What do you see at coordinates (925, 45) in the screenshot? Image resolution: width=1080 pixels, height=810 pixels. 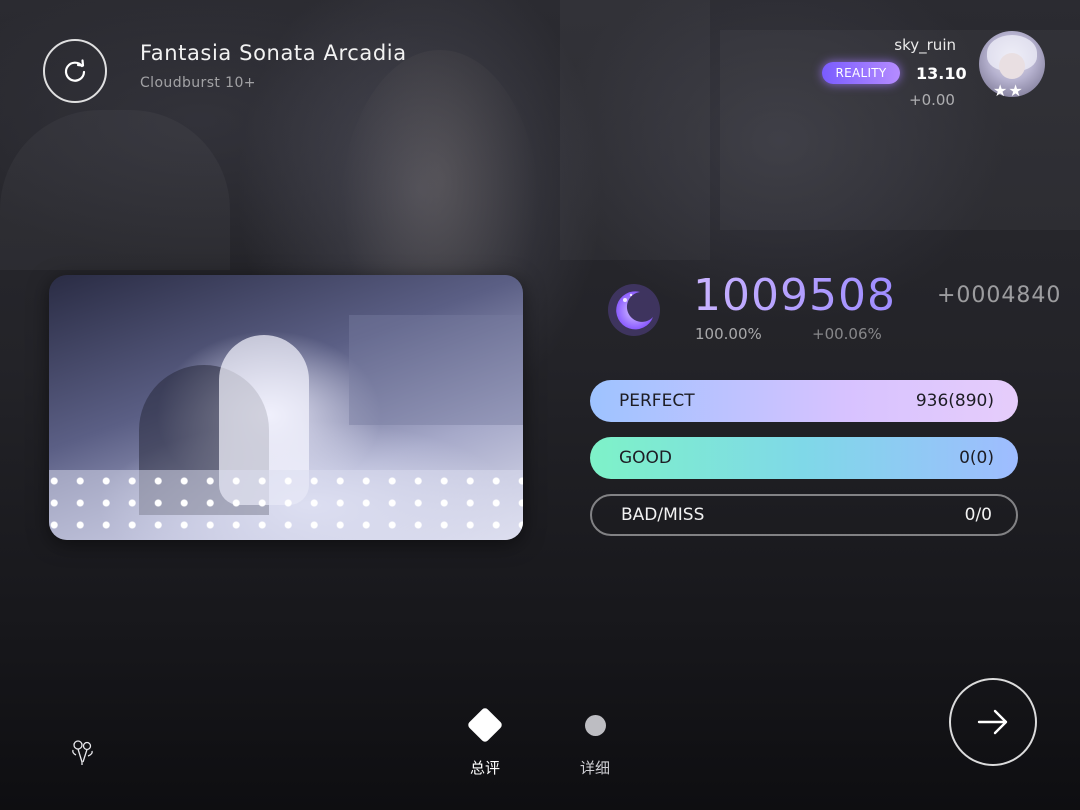 I see `player-name: sky_ruin` at bounding box center [925, 45].